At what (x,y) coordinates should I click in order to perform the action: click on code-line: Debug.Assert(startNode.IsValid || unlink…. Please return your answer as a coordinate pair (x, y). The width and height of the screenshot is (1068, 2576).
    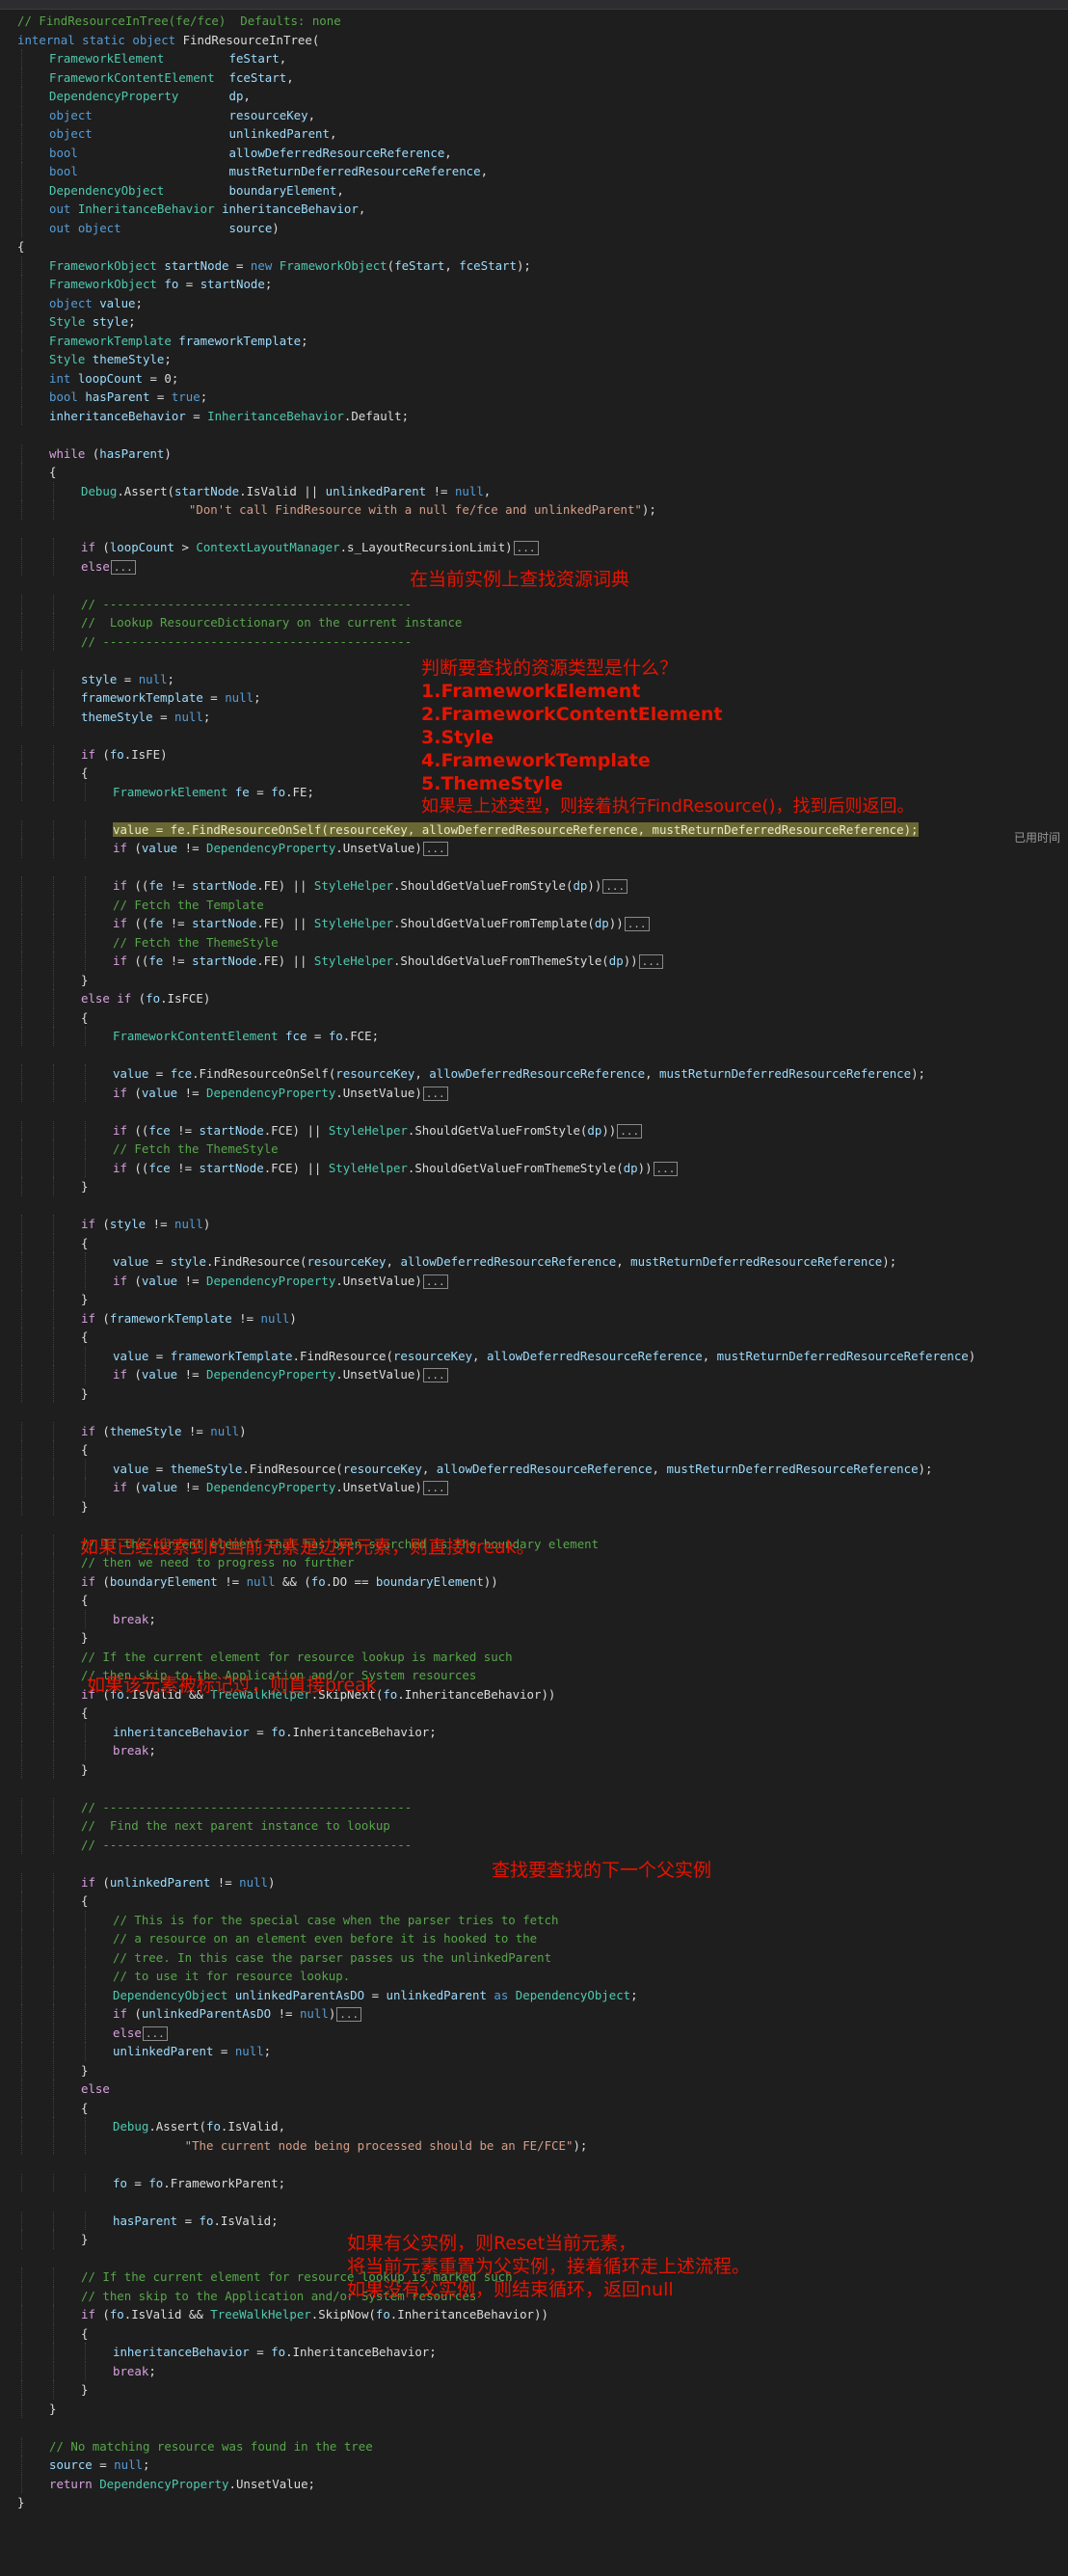
    Looking at the image, I should click on (534, 491).